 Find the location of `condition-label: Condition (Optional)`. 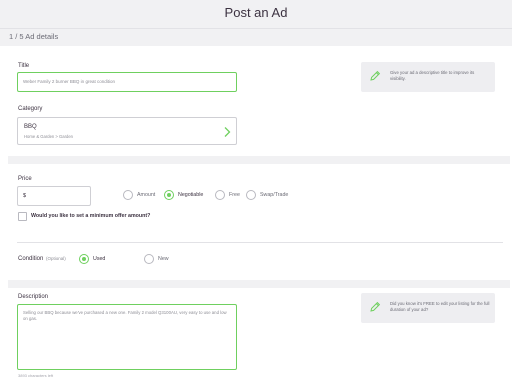

condition-label: Condition (Optional) is located at coordinates (42, 259).